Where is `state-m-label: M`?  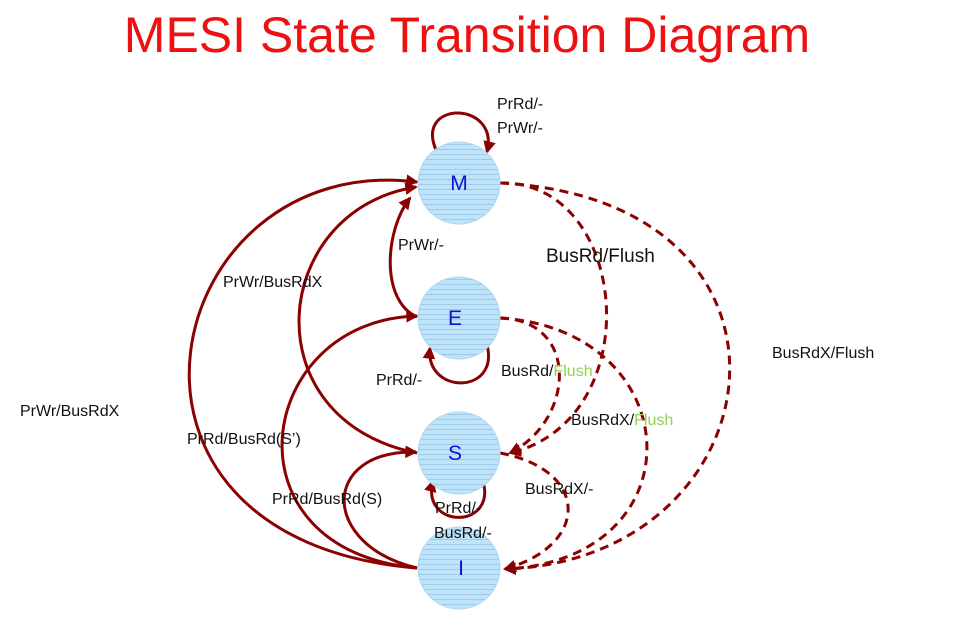
state-m-label: M is located at coordinates (459, 183).